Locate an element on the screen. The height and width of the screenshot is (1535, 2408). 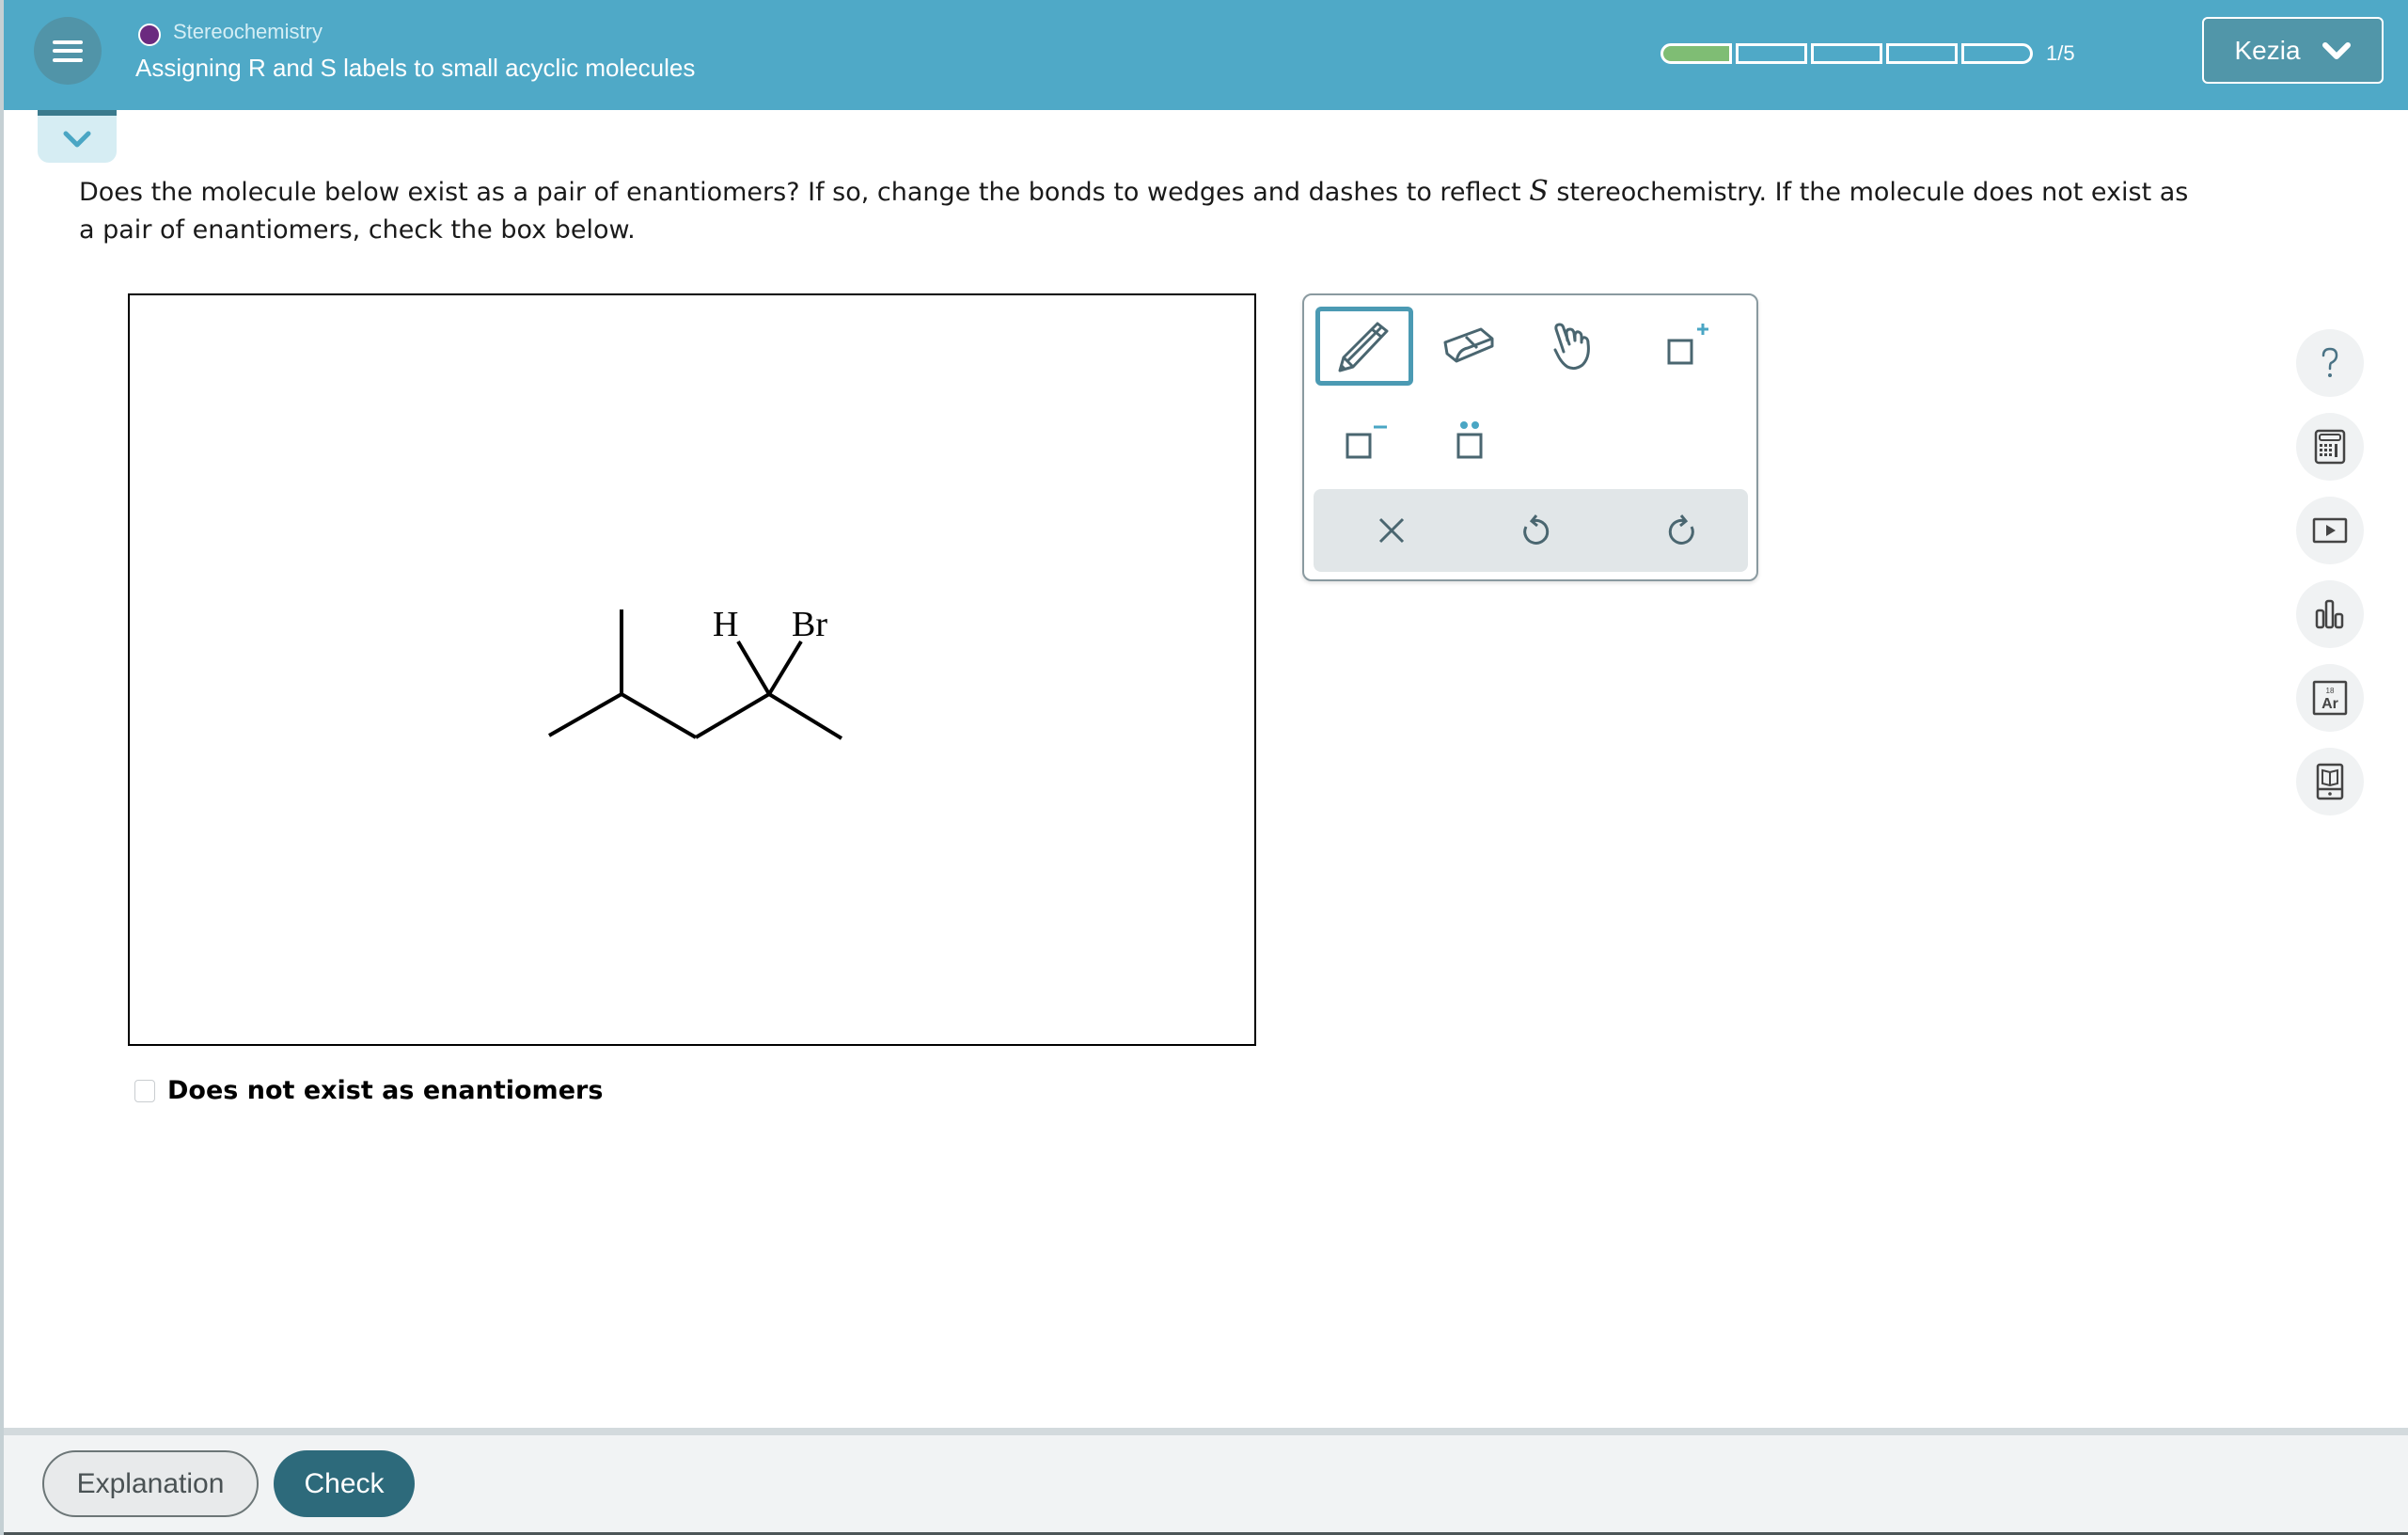
lone-pair-icon is located at coordinates (1469, 440).